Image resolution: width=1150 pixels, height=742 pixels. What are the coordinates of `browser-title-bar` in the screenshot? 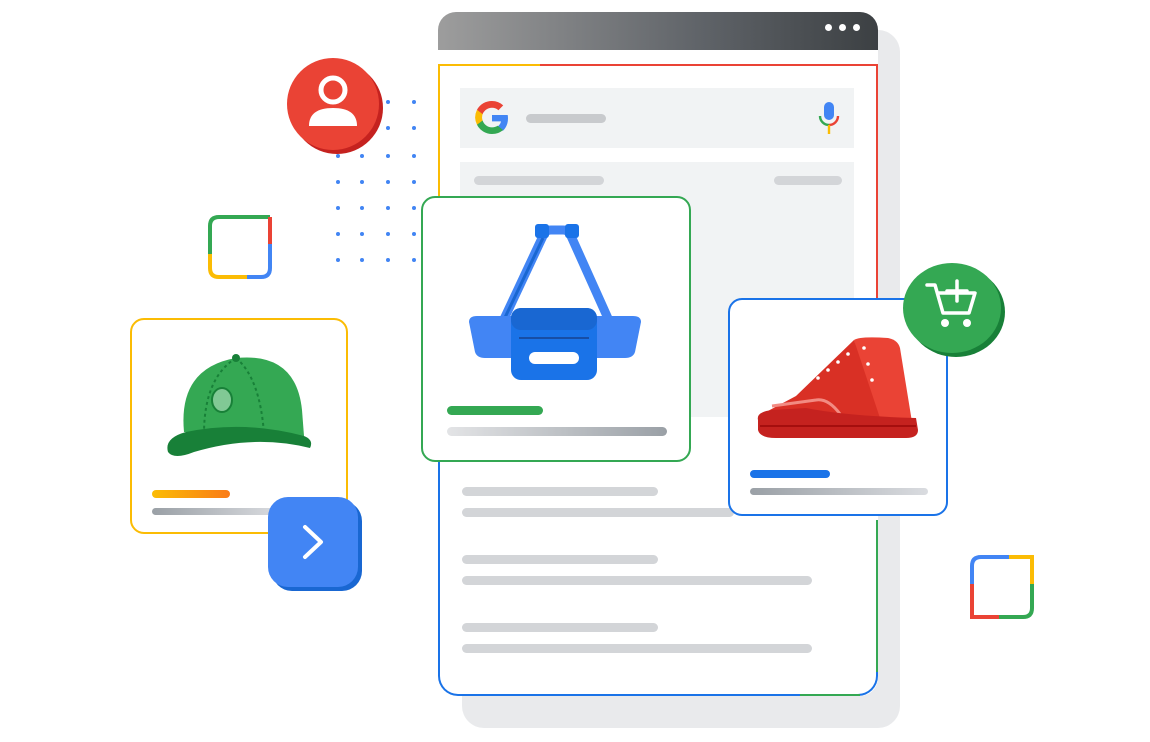 It's located at (658, 31).